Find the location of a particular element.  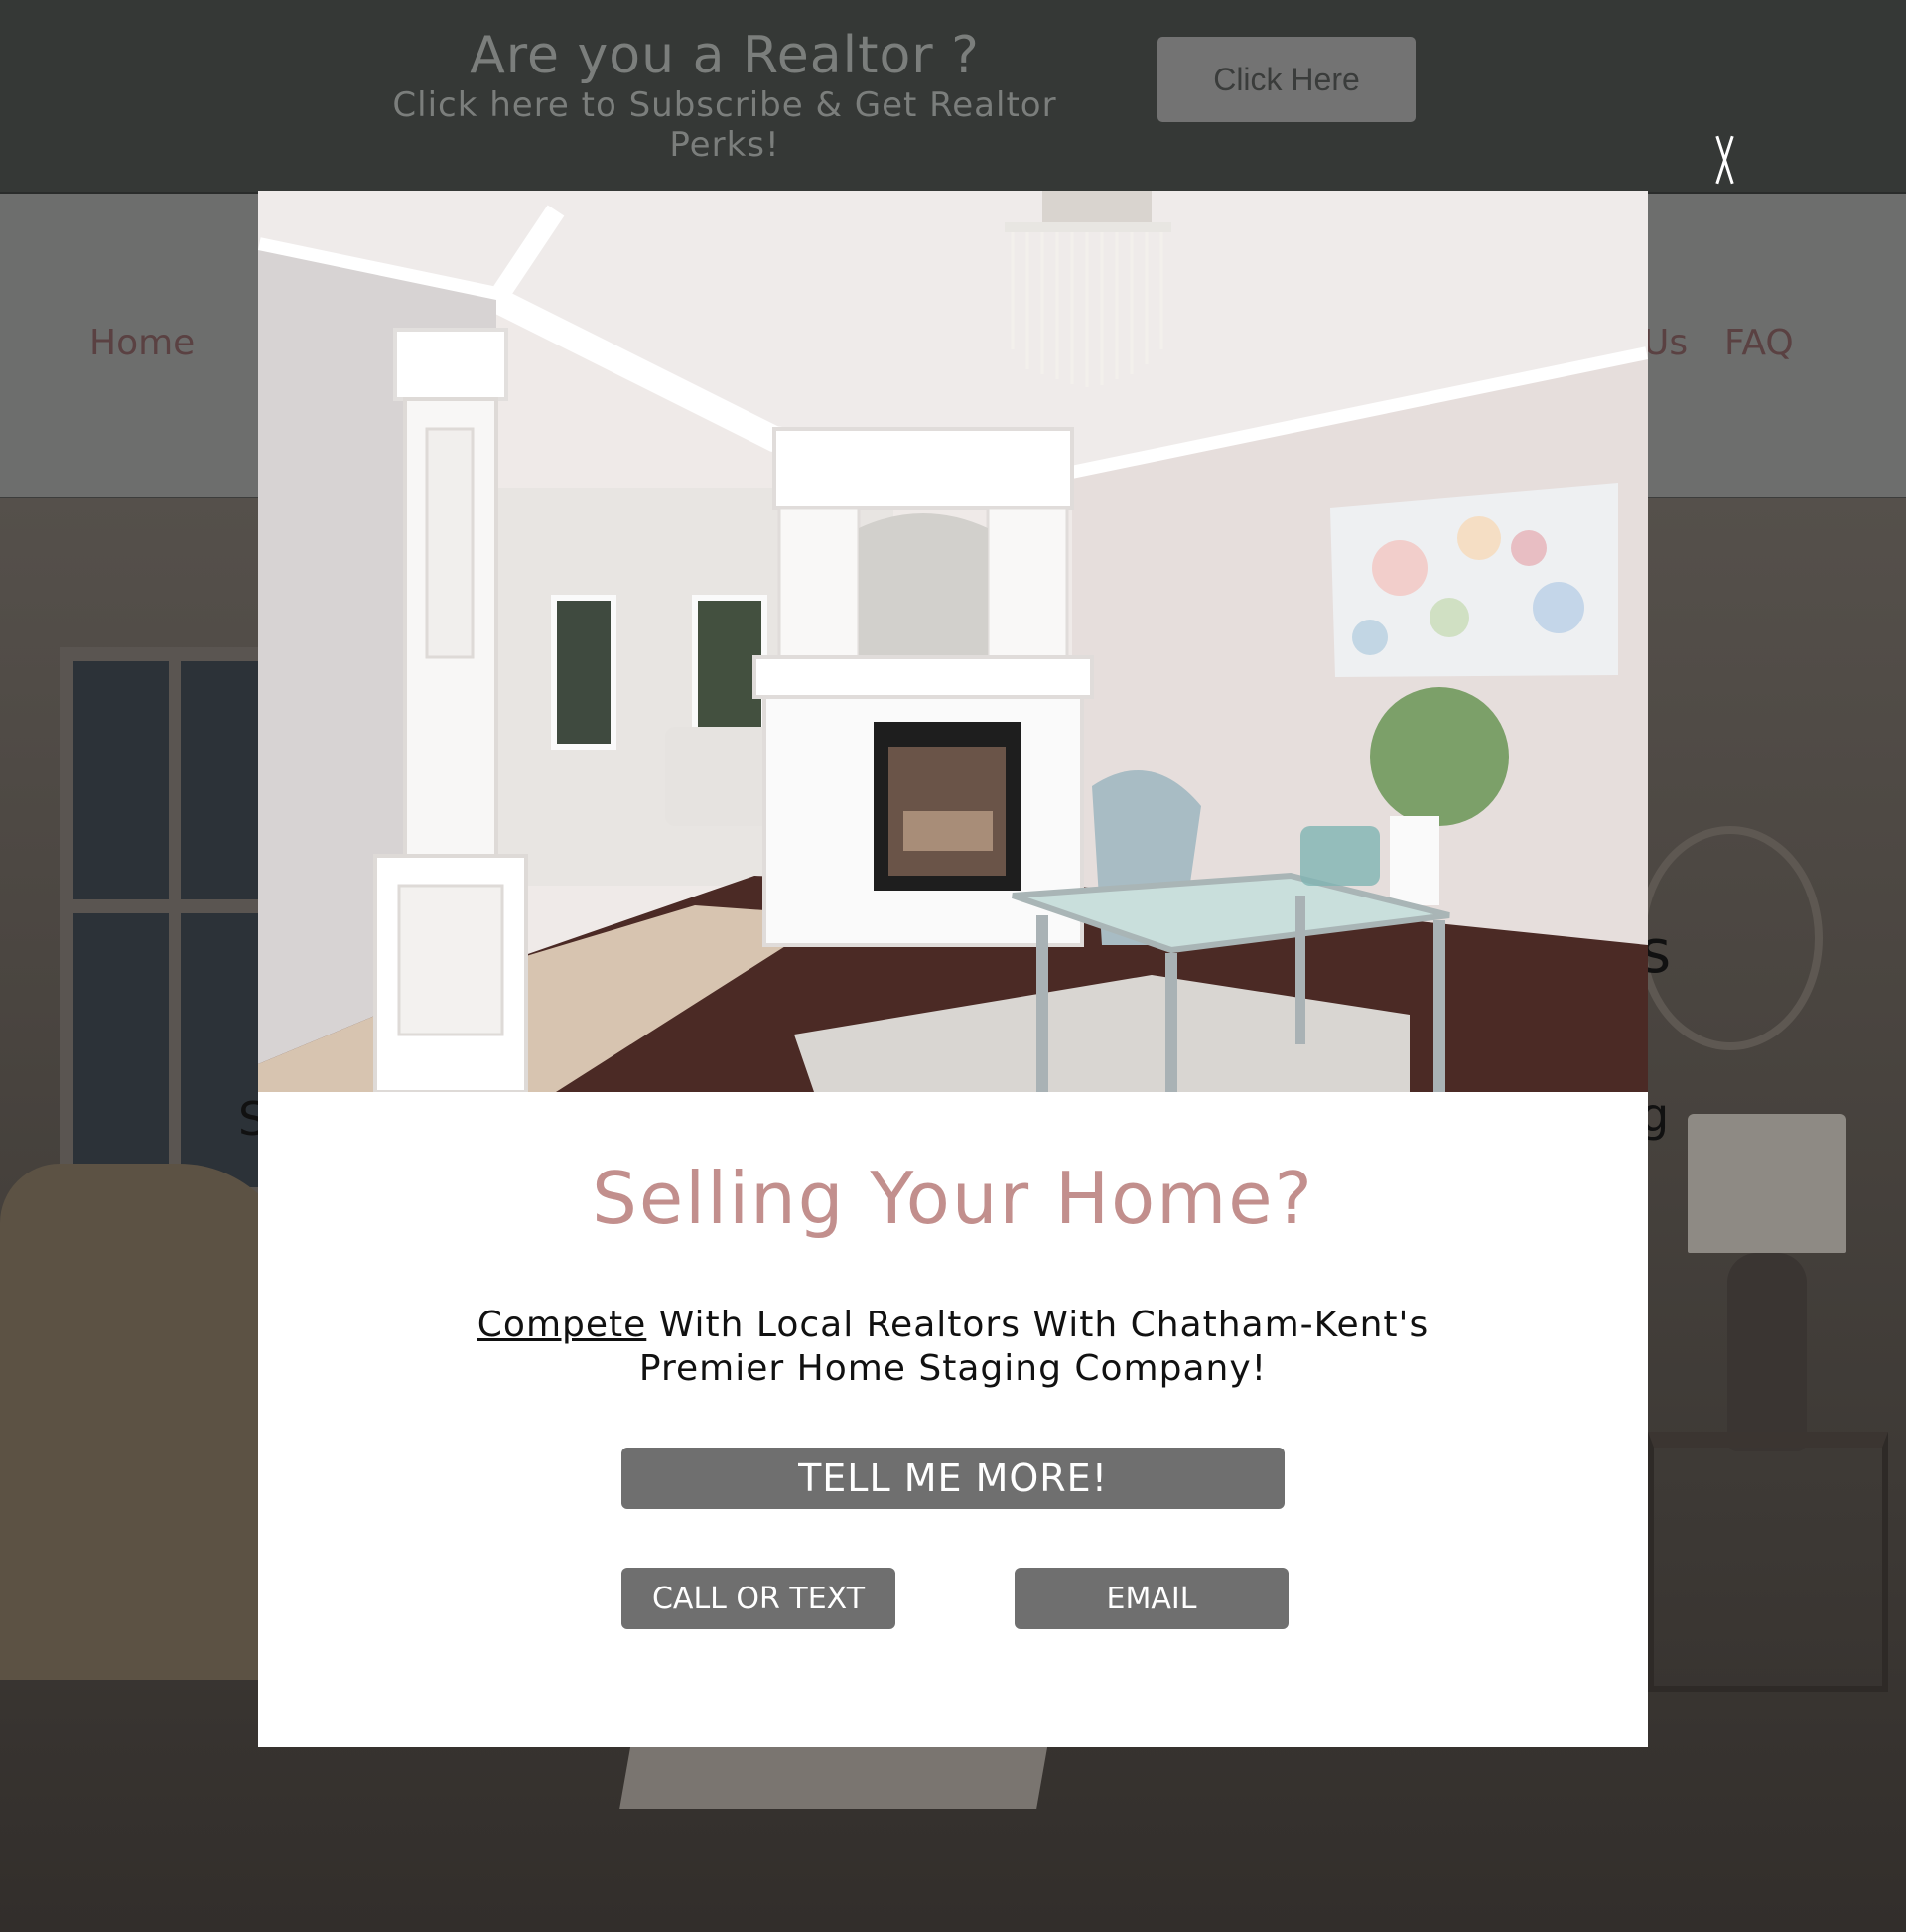

modal-title: Selling Your Home? is located at coordinates (953, 1199).